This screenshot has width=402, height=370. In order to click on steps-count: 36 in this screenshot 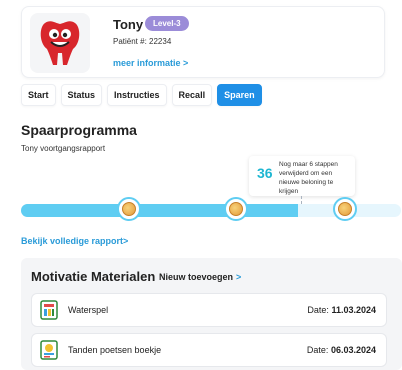, I will do `click(265, 173)`.